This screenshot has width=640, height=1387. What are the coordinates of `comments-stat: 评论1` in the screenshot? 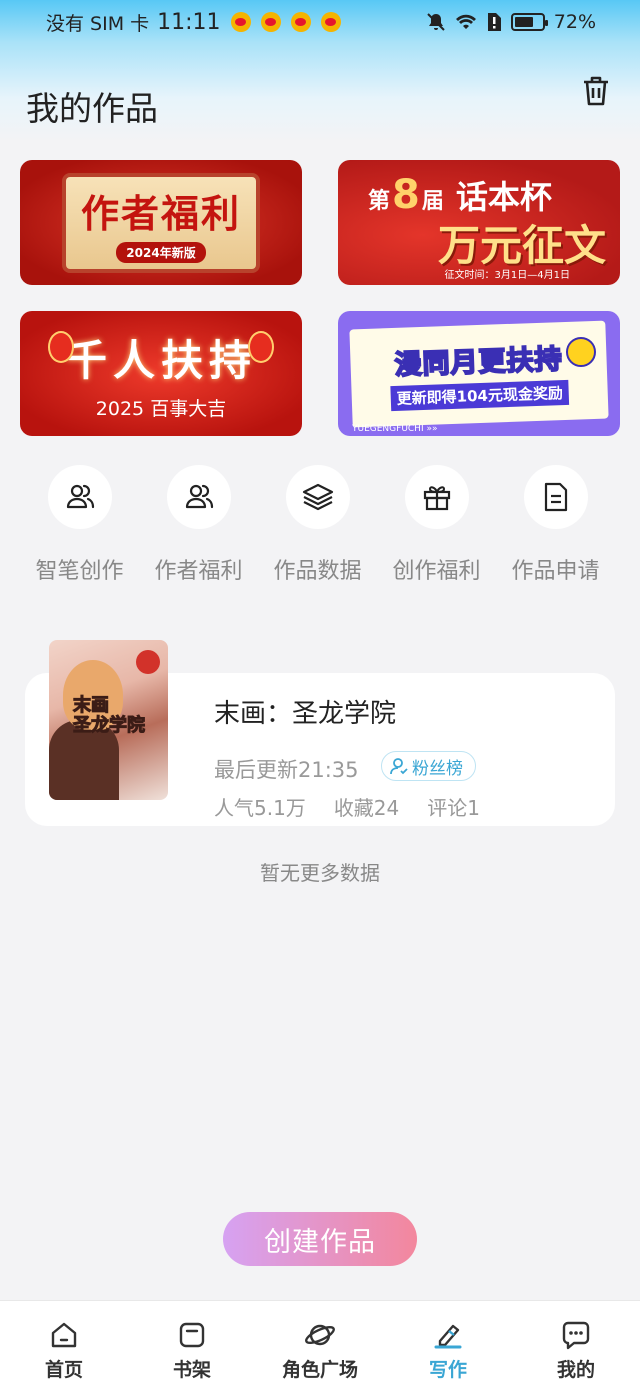 It's located at (453, 808).